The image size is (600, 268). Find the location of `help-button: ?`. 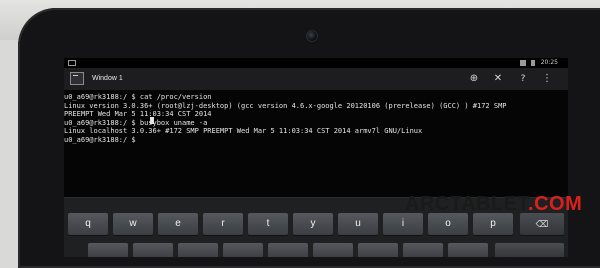

help-button: ? is located at coordinates (523, 79).